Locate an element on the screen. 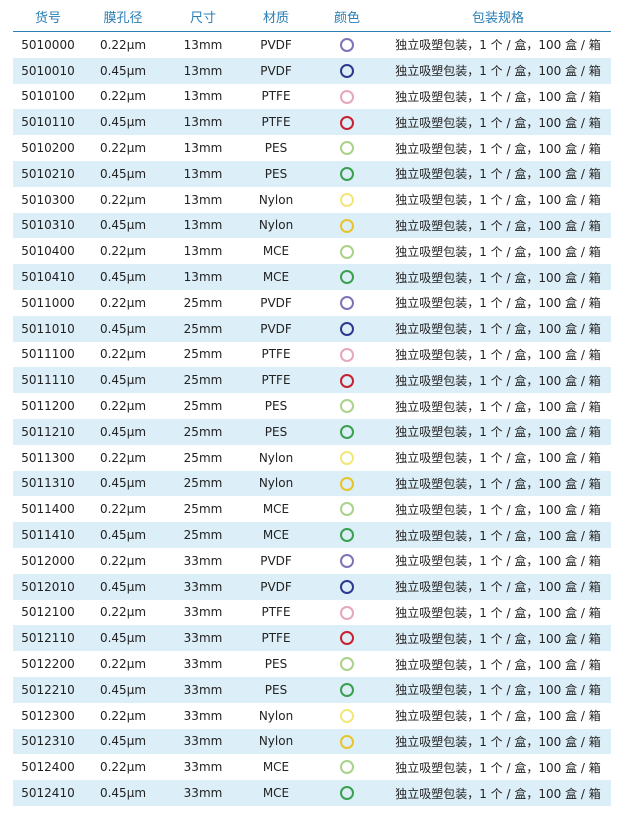 The image size is (626, 816). cell-sku: 5010300 is located at coordinates (48, 199).